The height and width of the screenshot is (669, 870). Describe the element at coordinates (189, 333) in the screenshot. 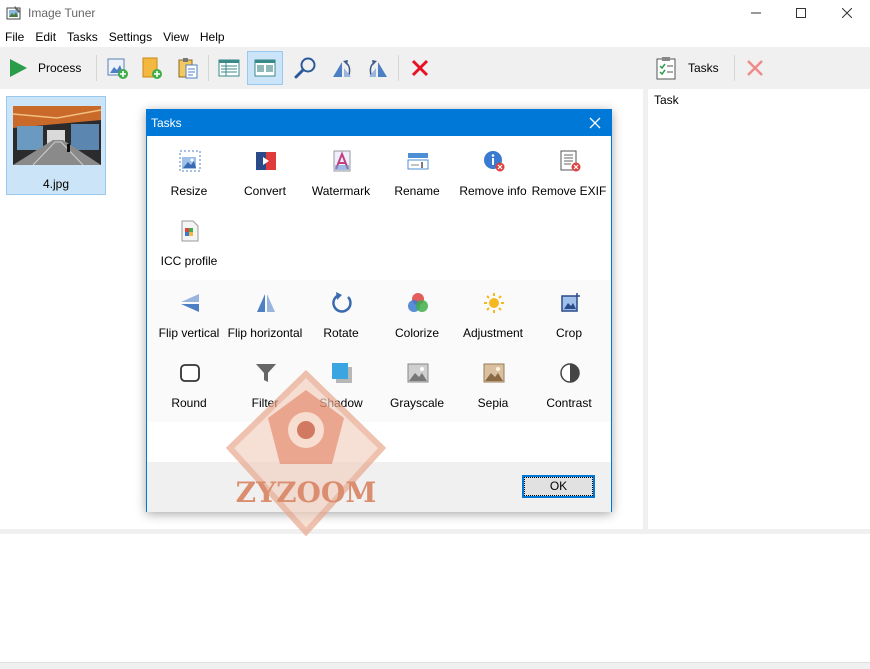

I see `task-label: Flip vertical` at that location.